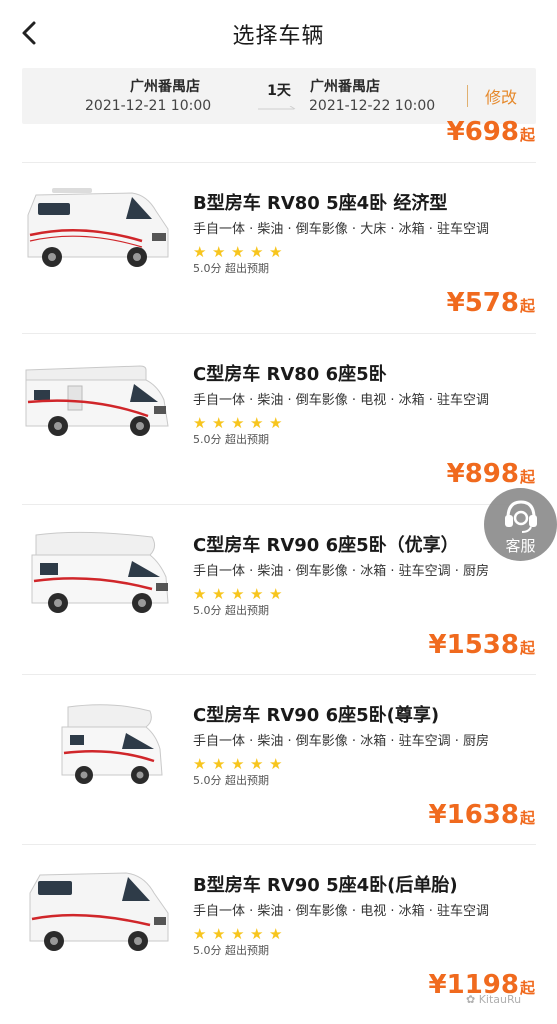 This screenshot has height=1024, width=557. What do you see at coordinates (520, 546) in the screenshot?
I see `customer-service-label: 客服` at bounding box center [520, 546].